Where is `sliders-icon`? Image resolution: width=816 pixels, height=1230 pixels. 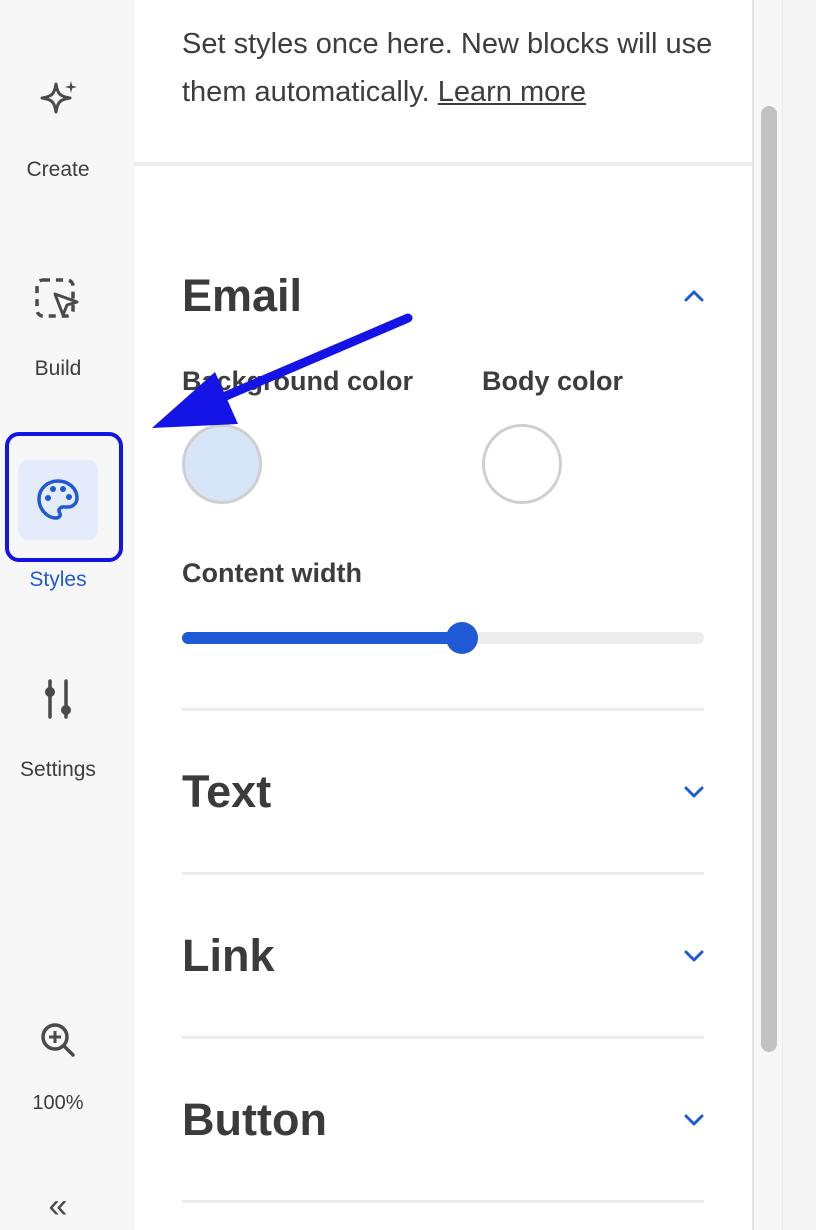 sliders-icon is located at coordinates (58, 700).